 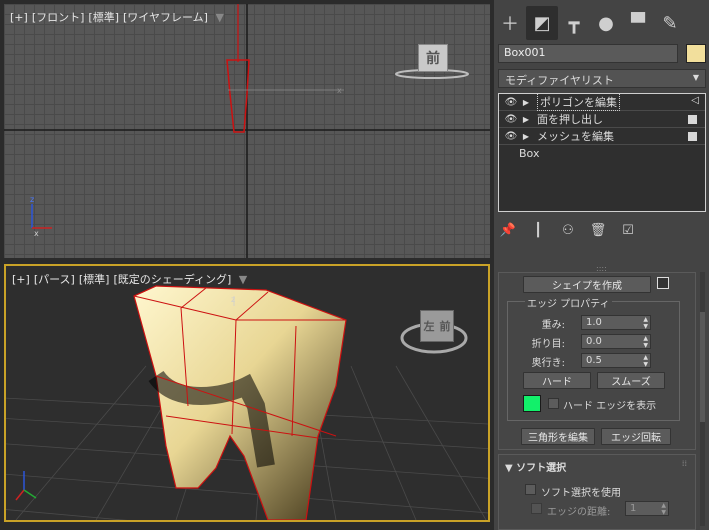 I want to click on use-soft-selection-checkbox, so click(x=530, y=489).